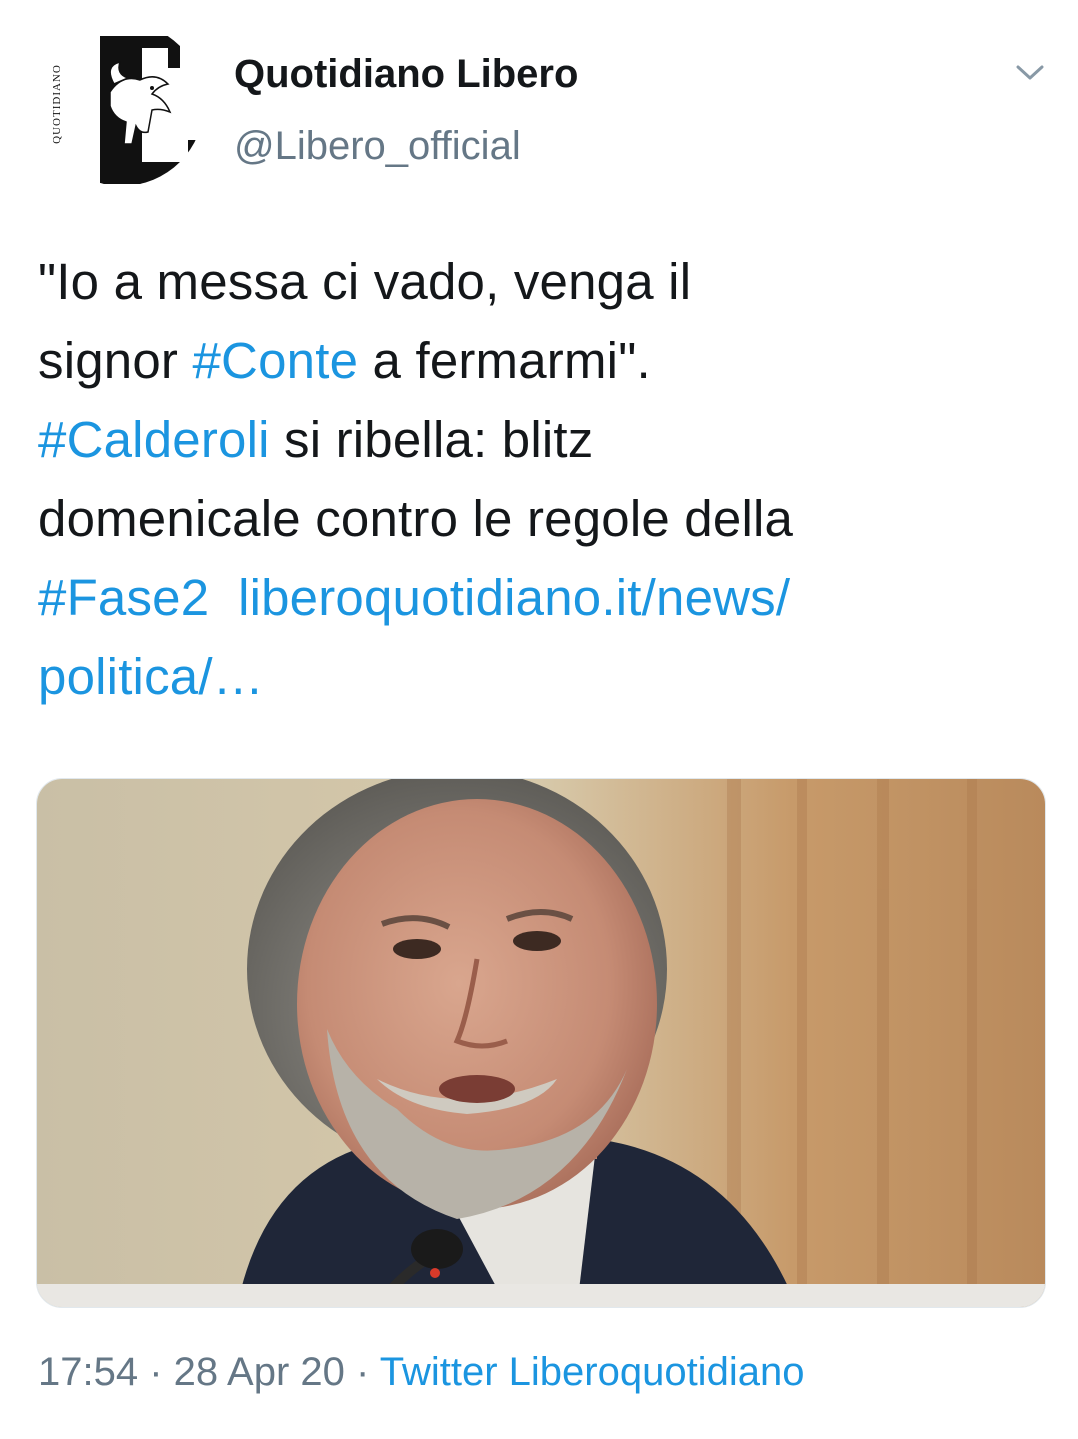 The height and width of the screenshot is (1439, 1078). What do you see at coordinates (377, 146) in the screenshot?
I see `author-handle: @Libero_official` at bounding box center [377, 146].